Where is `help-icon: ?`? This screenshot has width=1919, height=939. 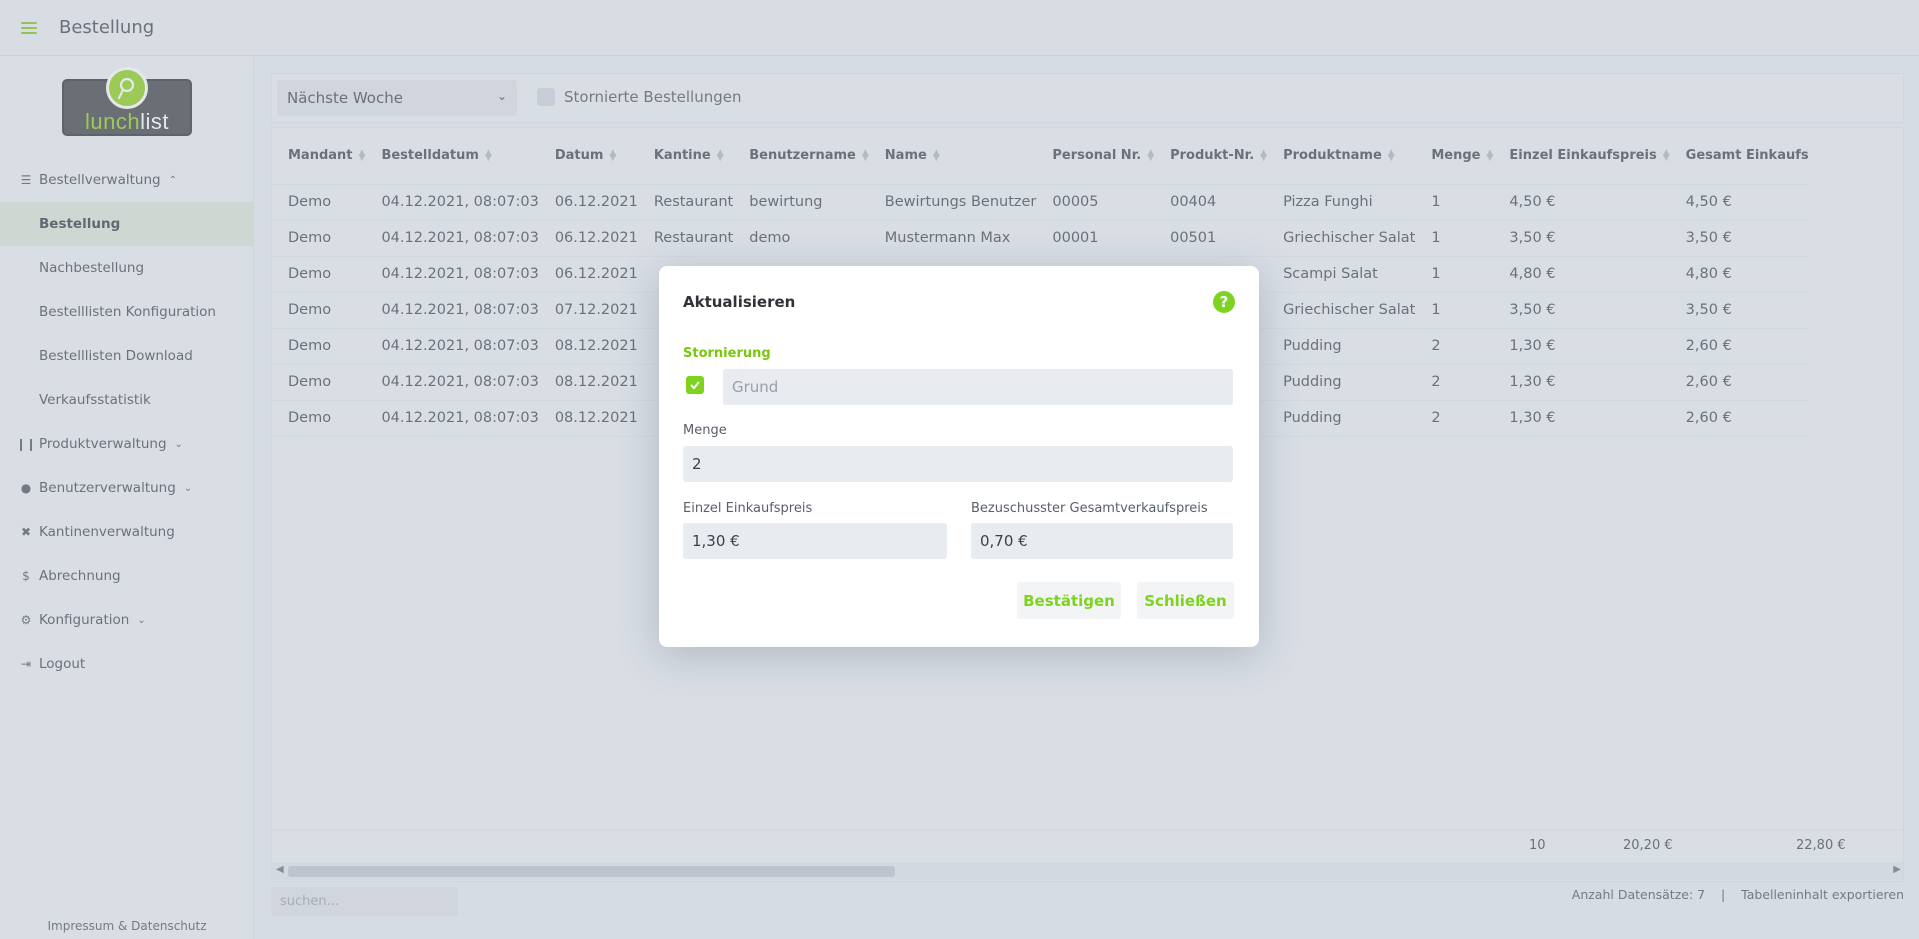
help-icon: ? is located at coordinates (1224, 302).